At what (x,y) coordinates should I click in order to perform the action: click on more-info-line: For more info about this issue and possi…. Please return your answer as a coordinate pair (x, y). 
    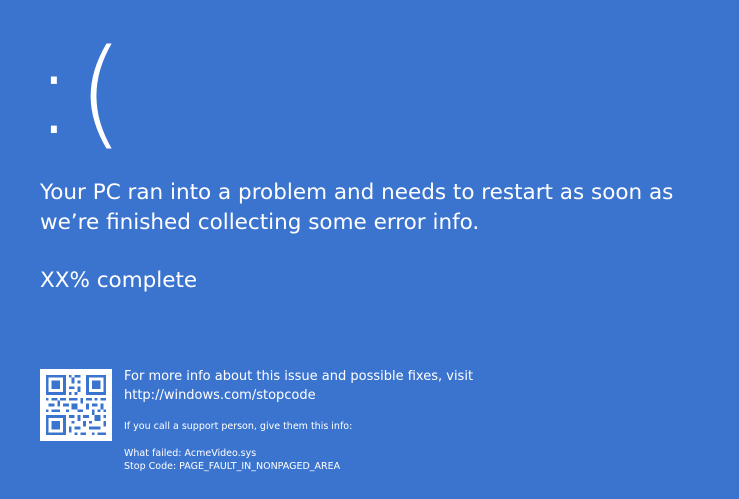
    Looking at the image, I should click on (299, 376).